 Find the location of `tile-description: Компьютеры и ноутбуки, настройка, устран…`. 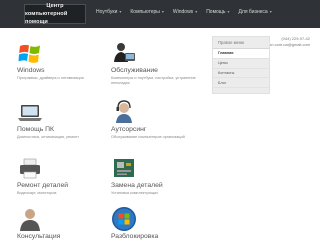

tile-description: Компьютеры и ноутбуки, настройка, устран… is located at coordinates (153, 80).